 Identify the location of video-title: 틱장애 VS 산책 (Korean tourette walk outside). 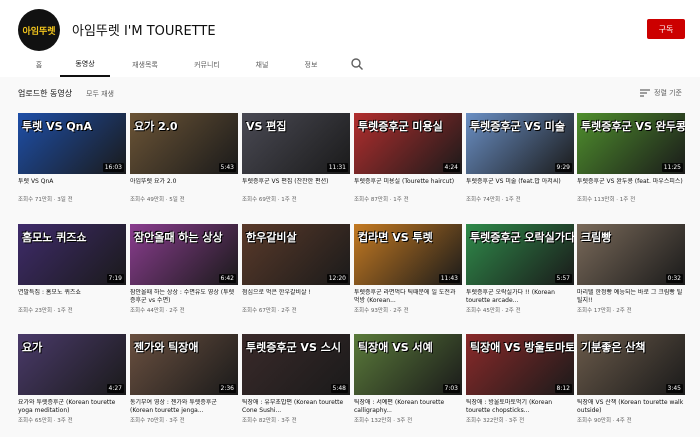
(631, 407).